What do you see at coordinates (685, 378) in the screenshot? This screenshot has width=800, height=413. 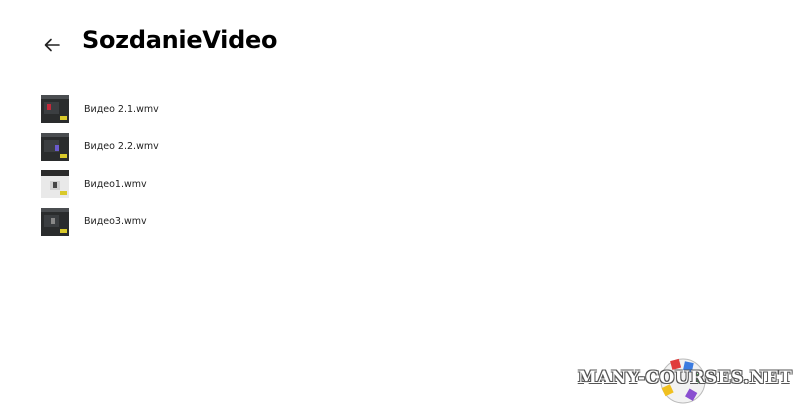 I see `watermark-text: MANY-COURSES.NET` at bounding box center [685, 378].